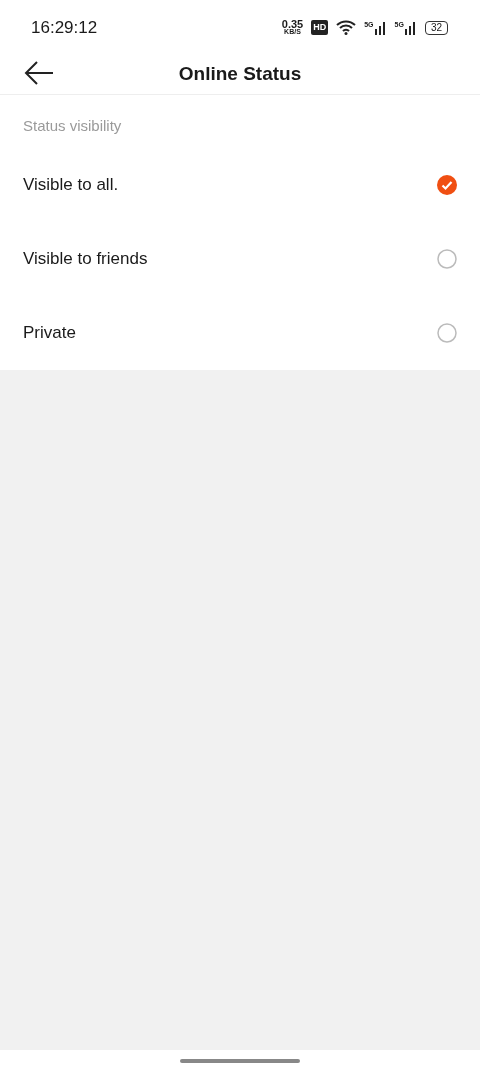 The height and width of the screenshot is (1072, 480). Describe the element at coordinates (64, 27) in the screenshot. I see `status-time: 16:29:12` at that location.